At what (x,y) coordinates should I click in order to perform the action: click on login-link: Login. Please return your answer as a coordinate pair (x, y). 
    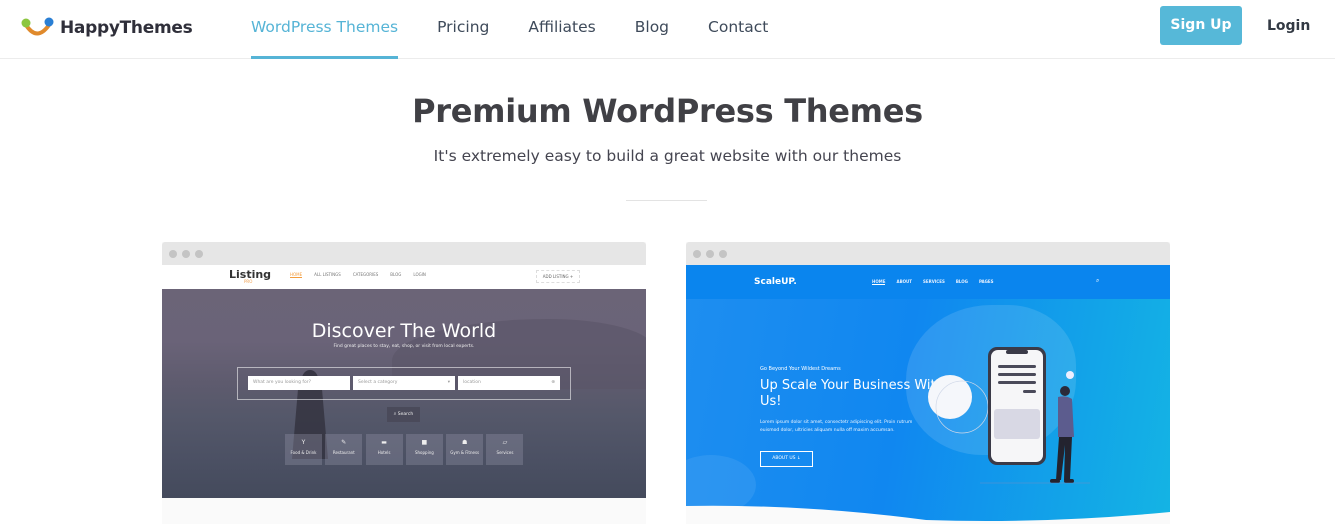
    Looking at the image, I should click on (1288, 25).